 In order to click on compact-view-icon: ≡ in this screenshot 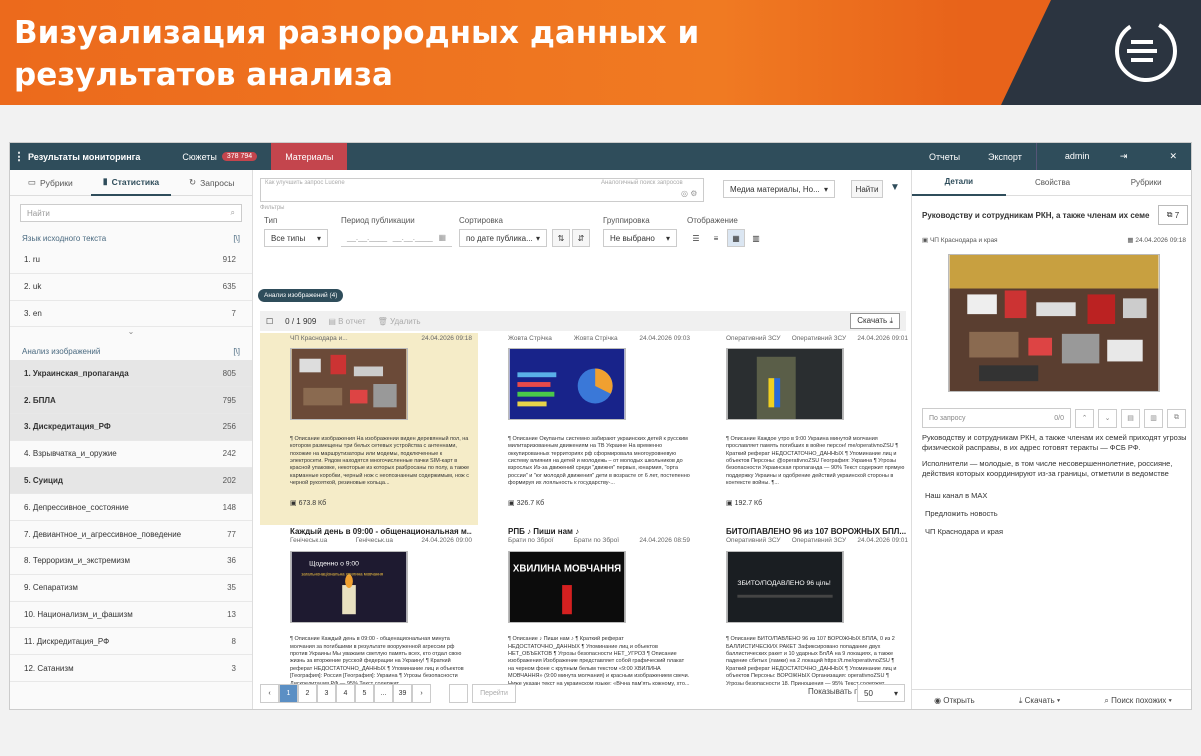, I will do `click(716, 238)`.